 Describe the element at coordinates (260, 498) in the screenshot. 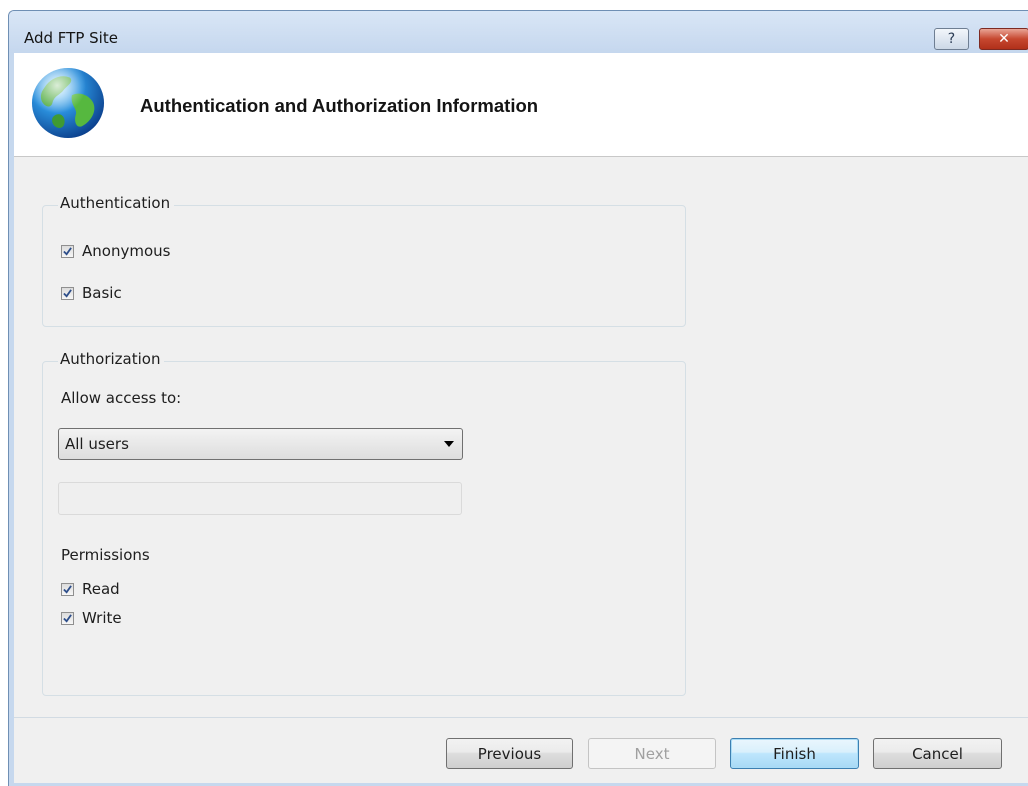

I see `user-names-field` at that location.